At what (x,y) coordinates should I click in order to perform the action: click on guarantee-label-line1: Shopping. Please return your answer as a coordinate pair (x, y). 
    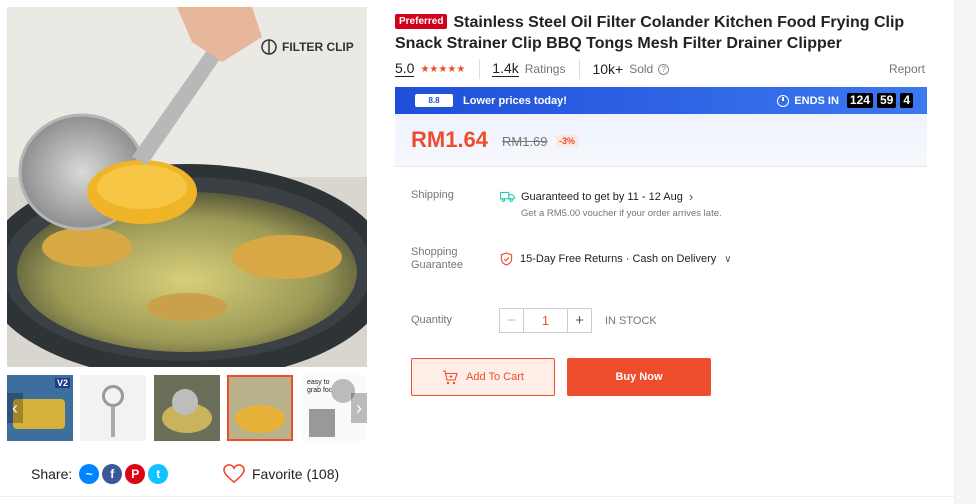
    Looking at the image, I should click on (434, 252).